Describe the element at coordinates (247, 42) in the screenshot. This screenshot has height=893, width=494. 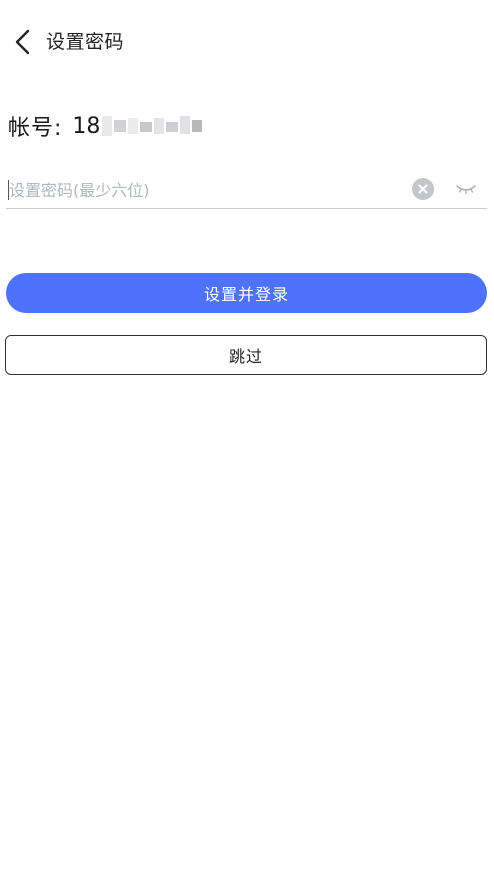
I see `top-bar: 设置密码` at that location.